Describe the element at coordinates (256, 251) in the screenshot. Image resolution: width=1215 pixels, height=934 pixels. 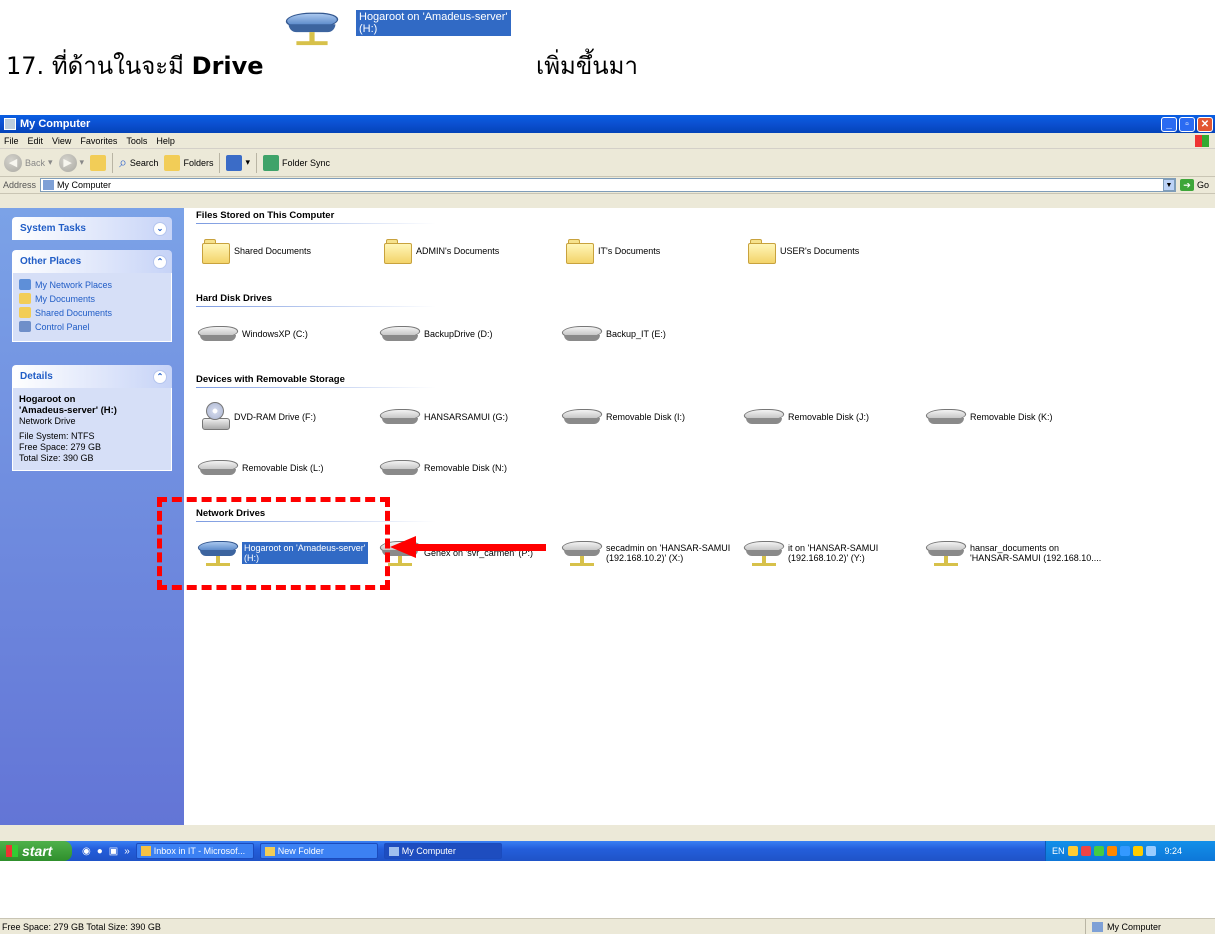
I see `folder-shared-documents: Shared Documents` at that location.